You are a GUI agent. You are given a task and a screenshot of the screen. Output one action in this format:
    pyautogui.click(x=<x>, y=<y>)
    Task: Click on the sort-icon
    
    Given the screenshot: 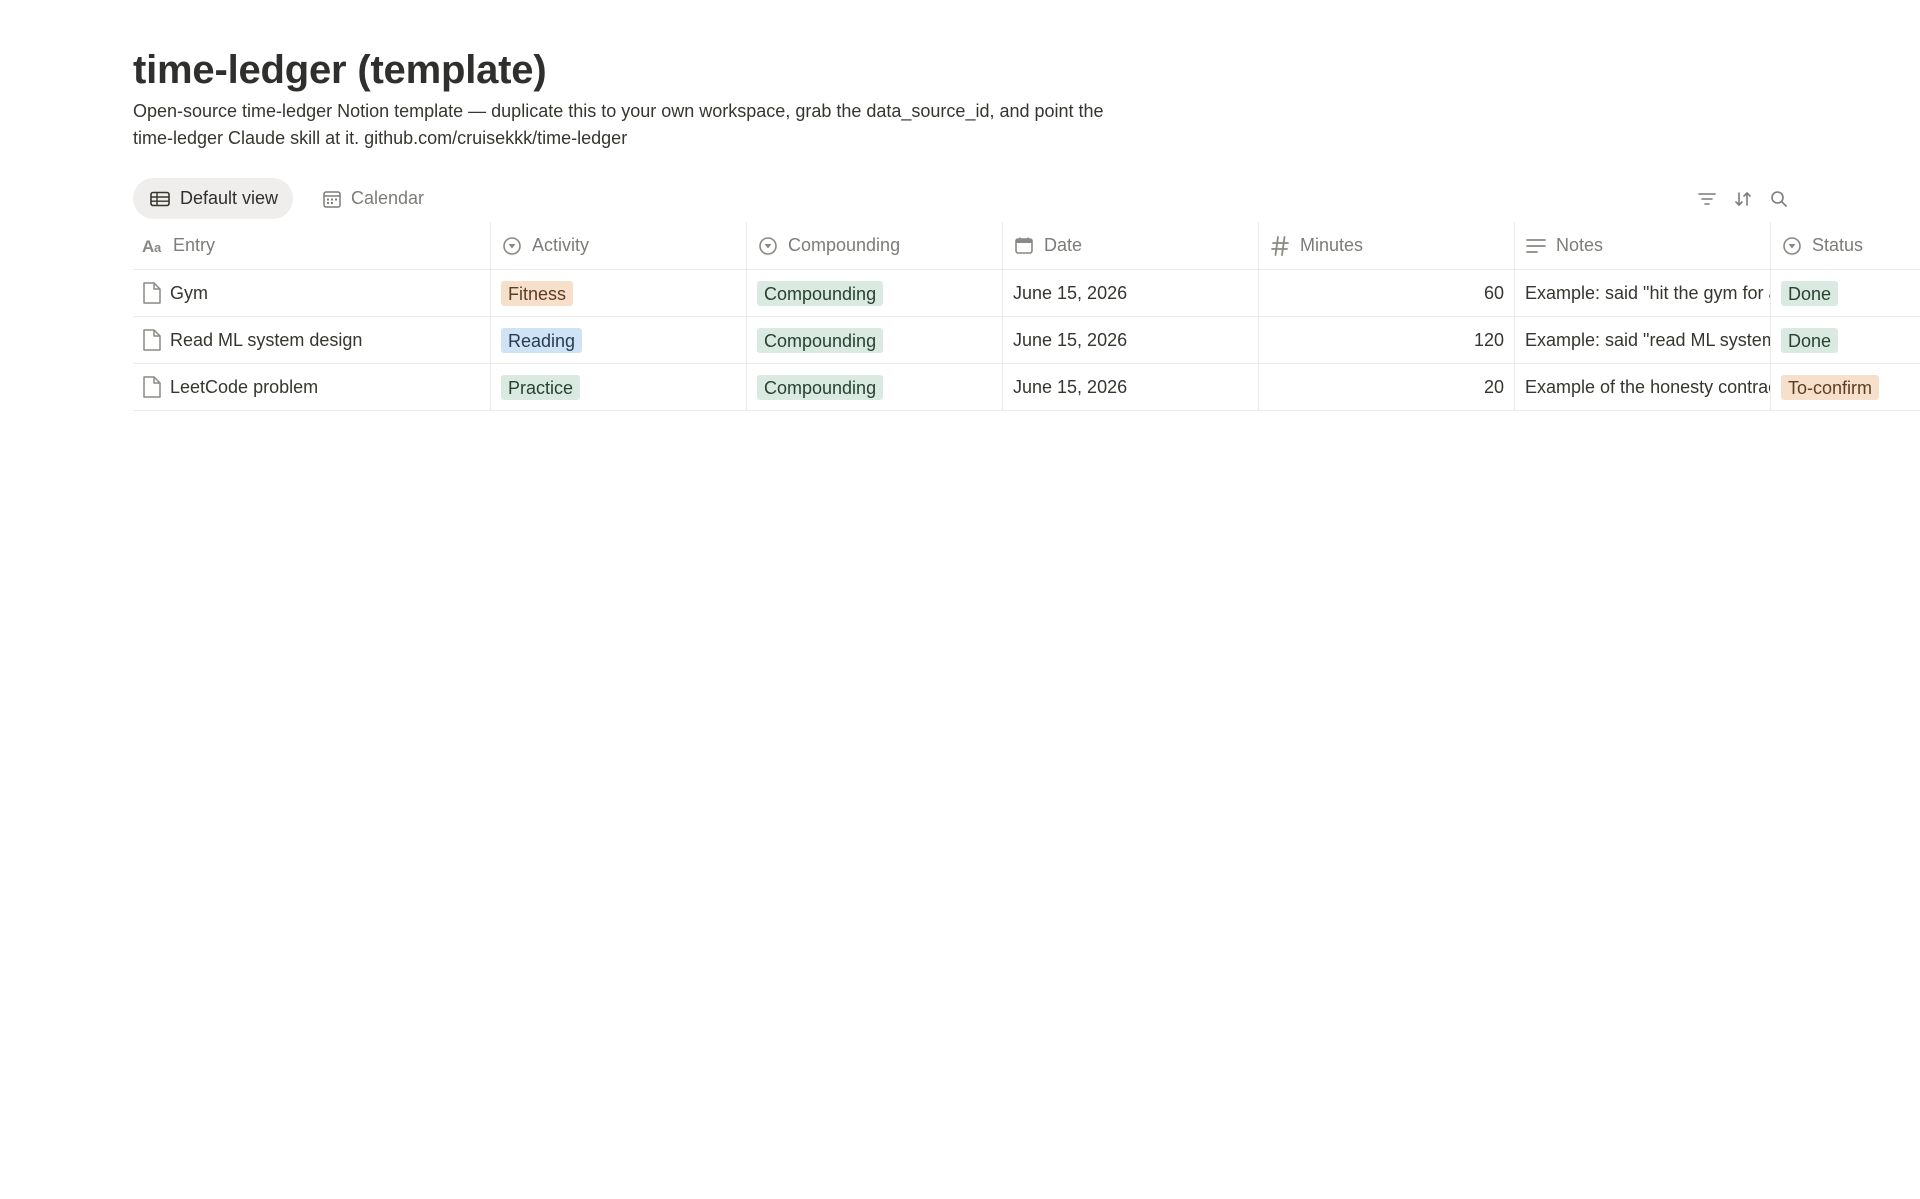 What is the action you would take?
    pyautogui.click(x=1743, y=199)
    